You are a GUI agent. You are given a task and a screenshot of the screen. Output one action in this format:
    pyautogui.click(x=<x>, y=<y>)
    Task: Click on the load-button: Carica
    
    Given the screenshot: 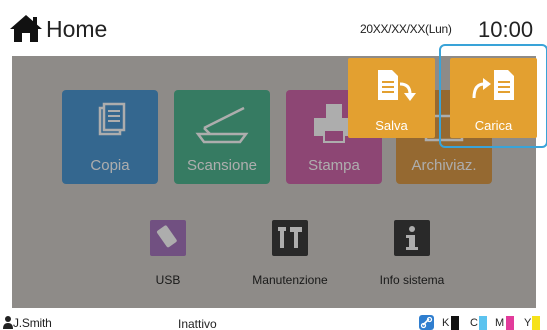 What is the action you would take?
    pyautogui.click(x=493, y=98)
    